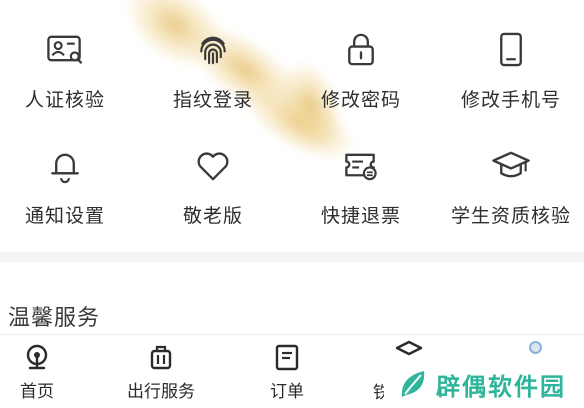  What do you see at coordinates (413, 384) in the screenshot?
I see `leaf-logo-icon` at bounding box center [413, 384].